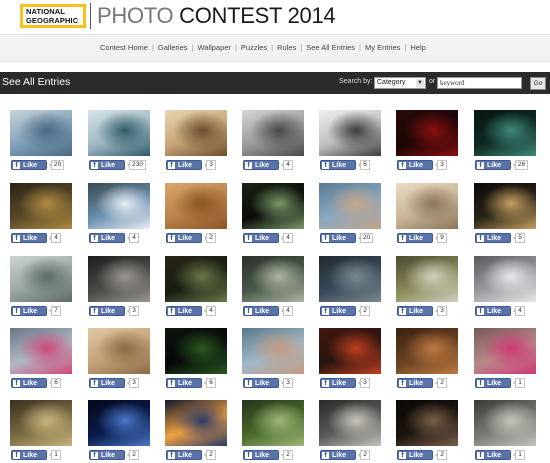 The width and height of the screenshot is (550, 463). What do you see at coordinates (233, 15) in the screenshot?
I see `title-contest: CONTEST` at bounding box center [233, 15].